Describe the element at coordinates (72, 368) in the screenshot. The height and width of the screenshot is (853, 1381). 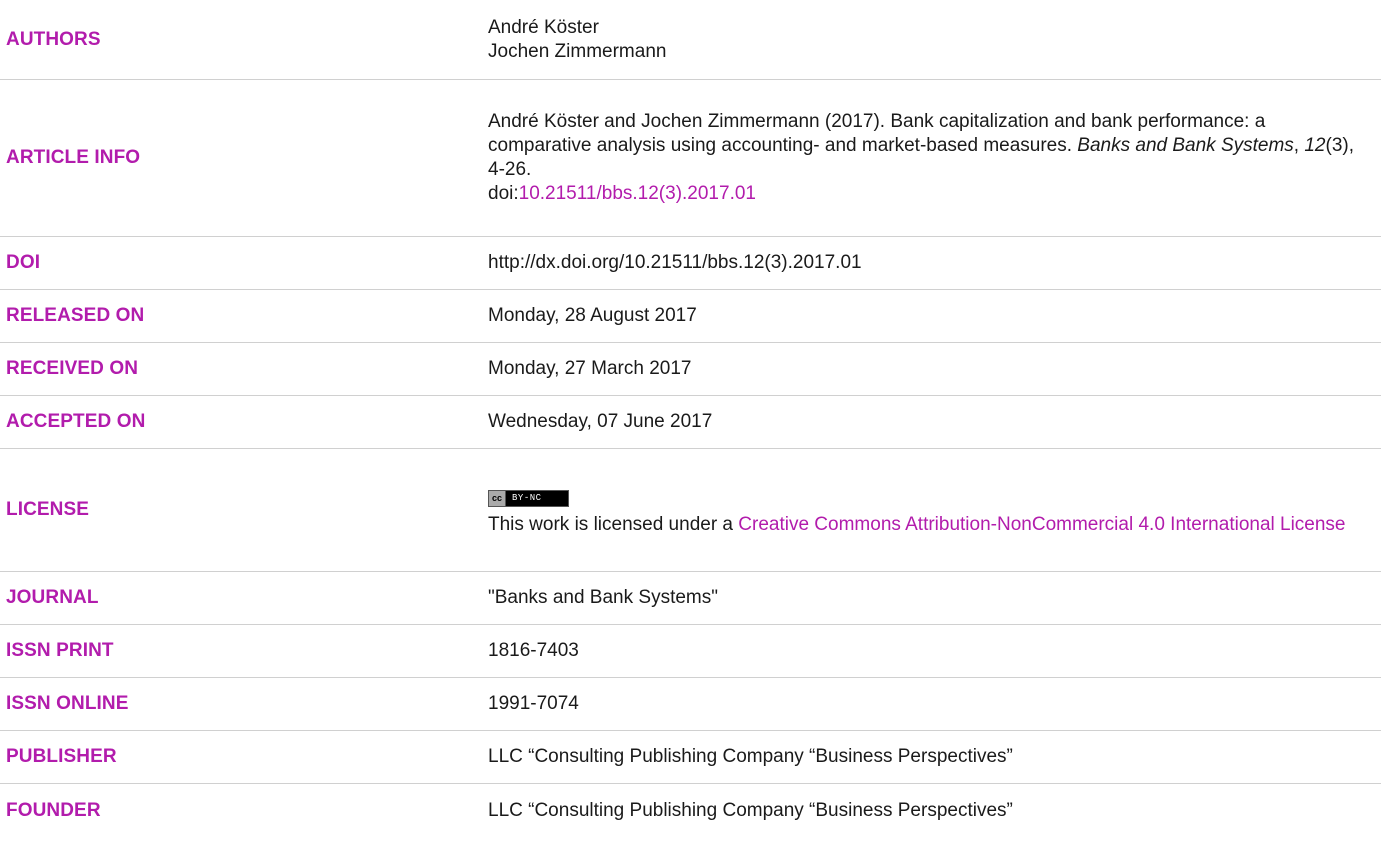
I see `received-on-label: RECEIVED ON` at that location.